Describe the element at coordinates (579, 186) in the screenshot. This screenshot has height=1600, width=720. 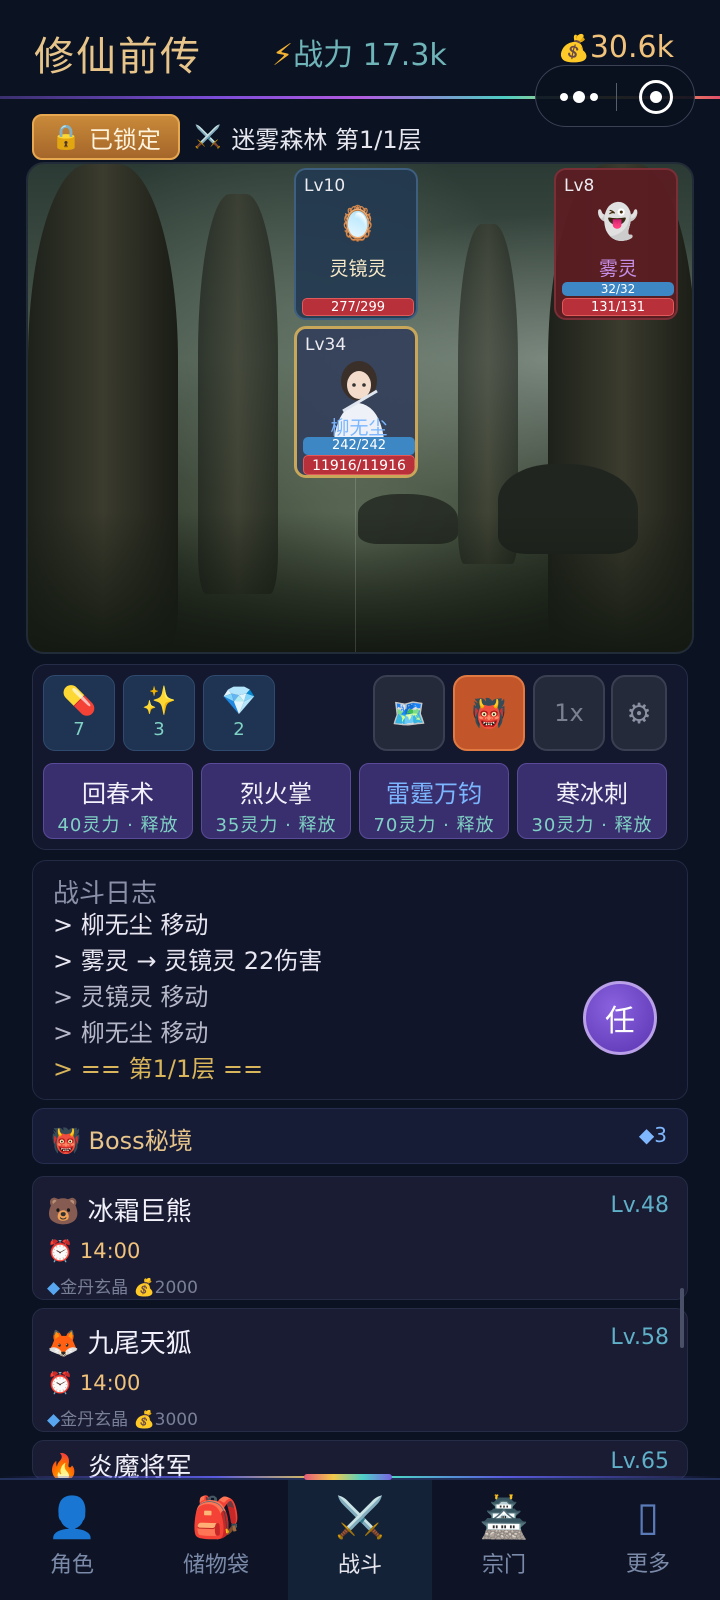
I see `enemy-level: Lv8` at that location.